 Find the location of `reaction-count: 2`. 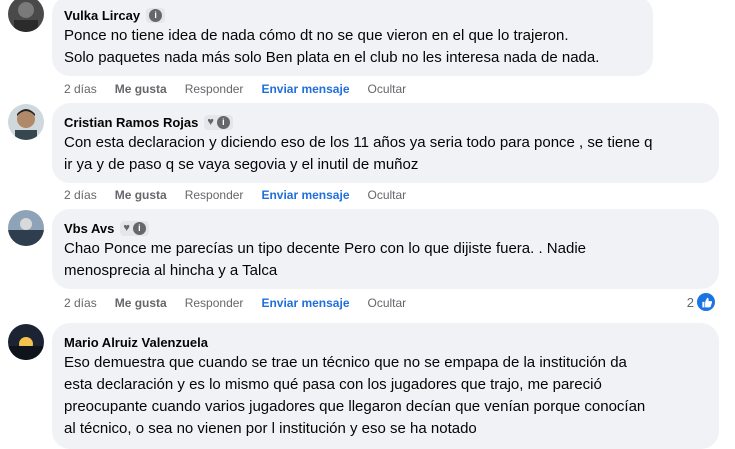

reaction-count: 2 is located at coordinates (690, 302).